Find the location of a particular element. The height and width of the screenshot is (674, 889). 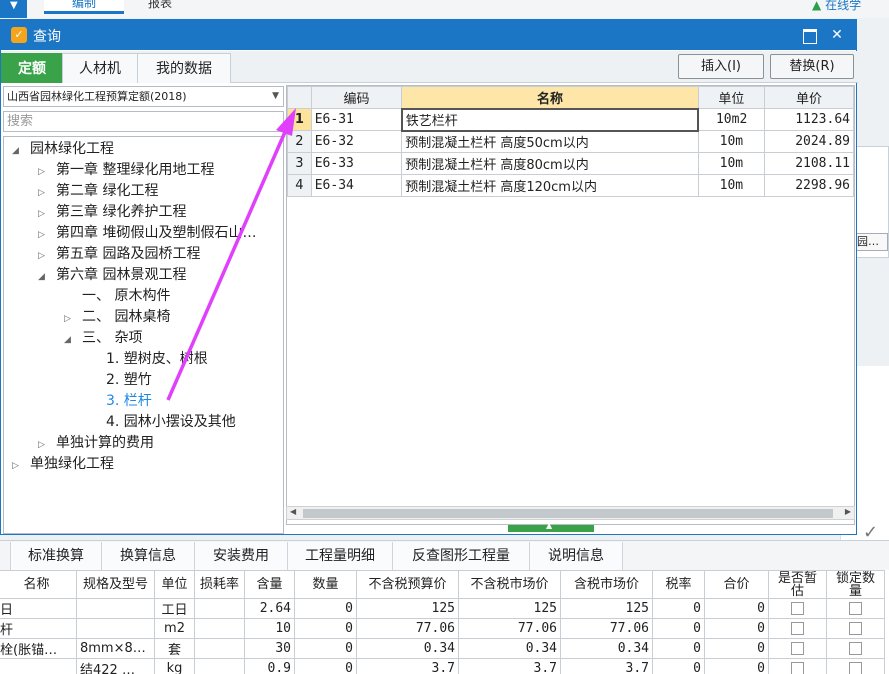

cell-name: 预制混凝土栏杆 高度120cm以内 is located at coordinates (550, 185).